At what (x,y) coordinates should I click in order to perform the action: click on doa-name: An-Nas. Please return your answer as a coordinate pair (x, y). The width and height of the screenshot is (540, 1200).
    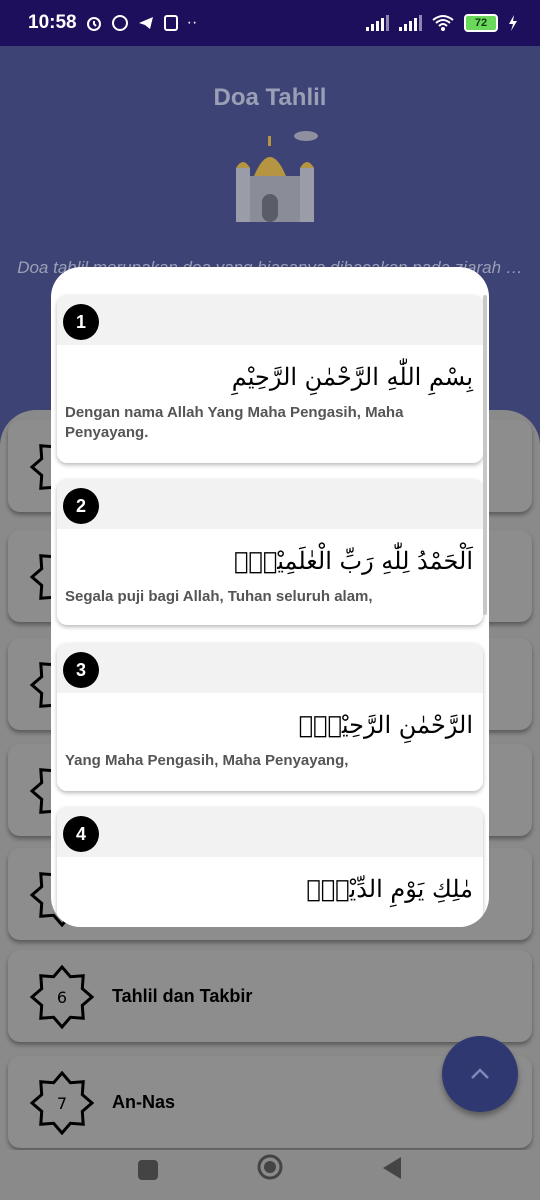
    Looking at the image, I should click on (144, 1101).